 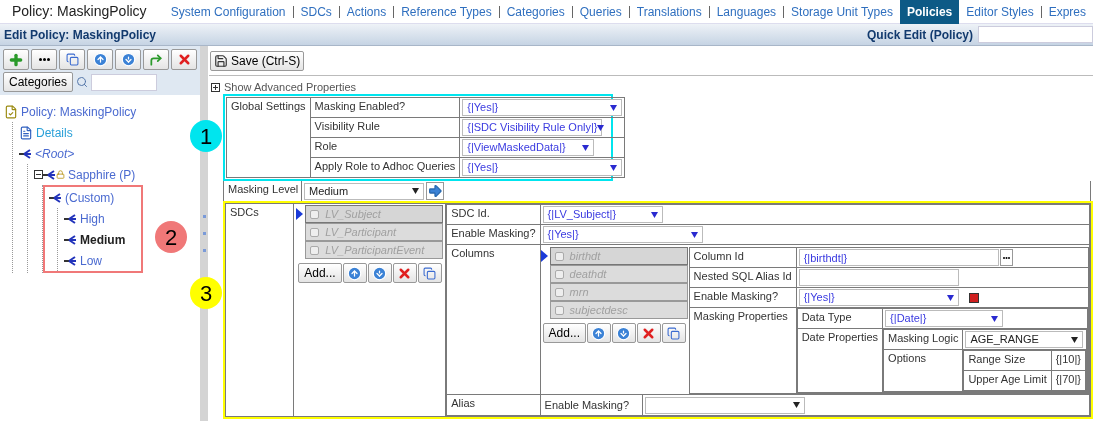 I want to click on save-button: Save (Ctrl-S), so click(x=257, y=60).